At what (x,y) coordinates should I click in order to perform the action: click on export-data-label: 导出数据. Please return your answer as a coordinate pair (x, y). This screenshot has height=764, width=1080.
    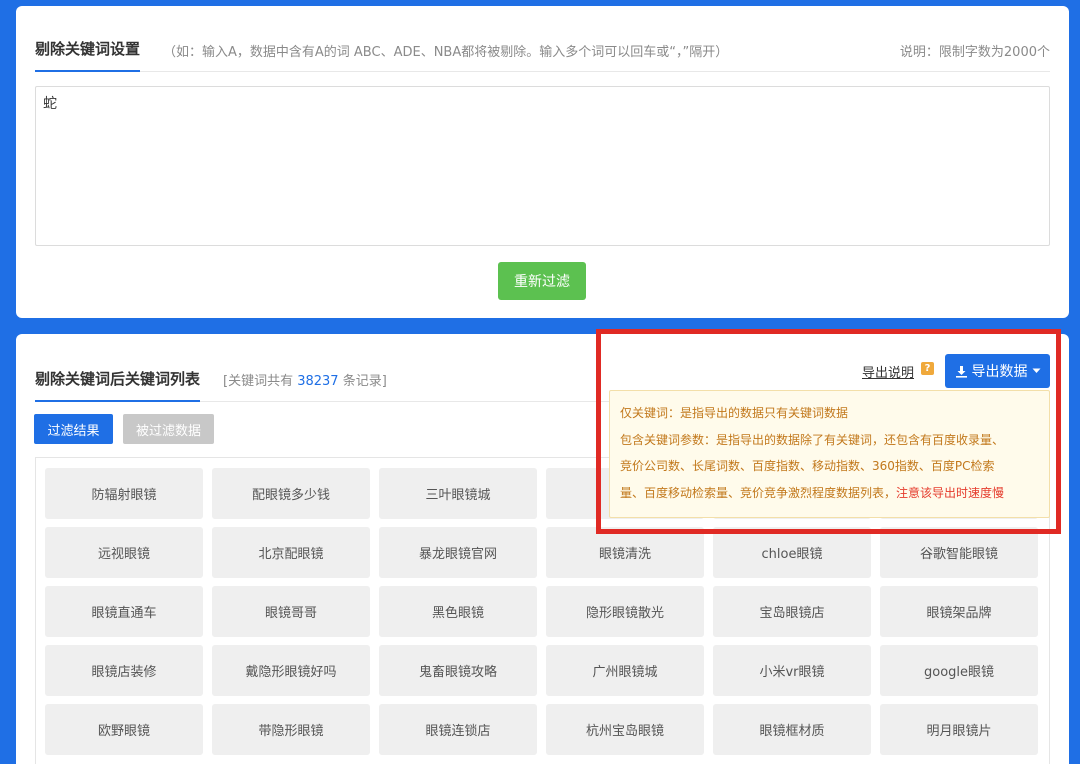
    Looking at the image, I should click on (999, 372).